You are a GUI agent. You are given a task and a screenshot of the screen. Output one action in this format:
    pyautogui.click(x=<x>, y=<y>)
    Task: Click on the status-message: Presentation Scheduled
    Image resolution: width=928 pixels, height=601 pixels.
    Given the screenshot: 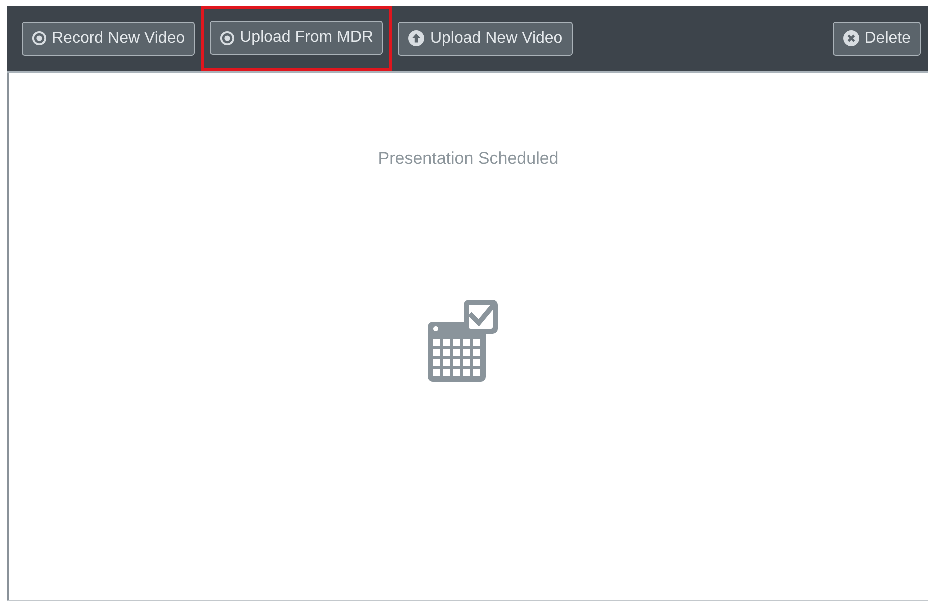 What is the action you would take?
    pyautogui.click(x=468, y=159)
    